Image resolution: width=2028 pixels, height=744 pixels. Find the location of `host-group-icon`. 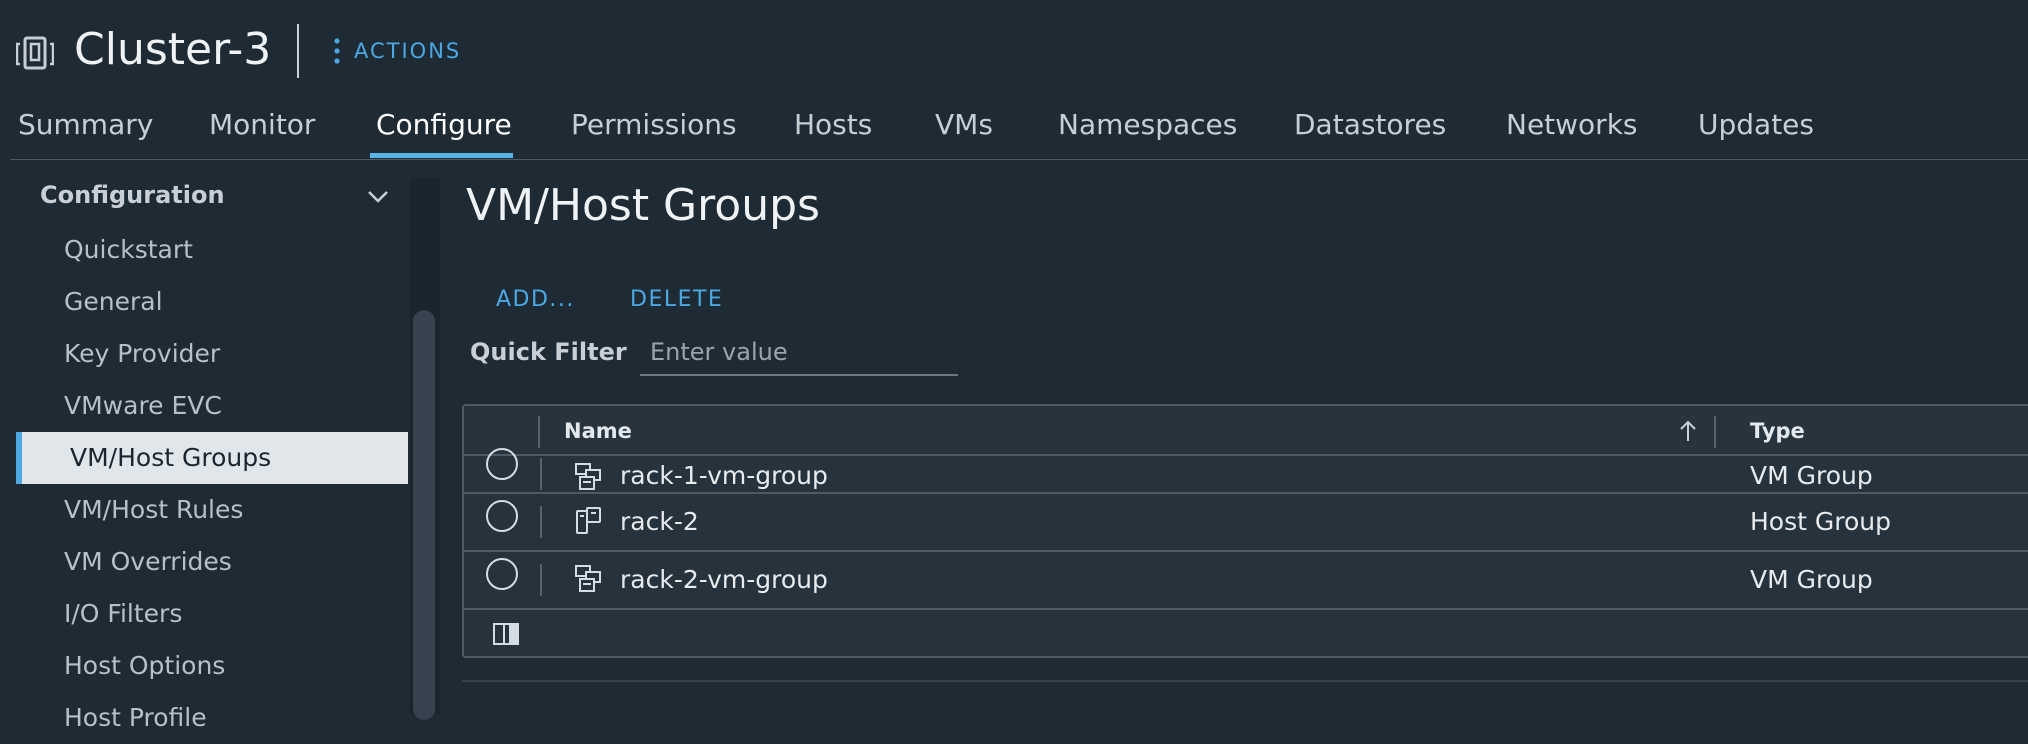

host-group-icon is located at coordinates (588, 520).